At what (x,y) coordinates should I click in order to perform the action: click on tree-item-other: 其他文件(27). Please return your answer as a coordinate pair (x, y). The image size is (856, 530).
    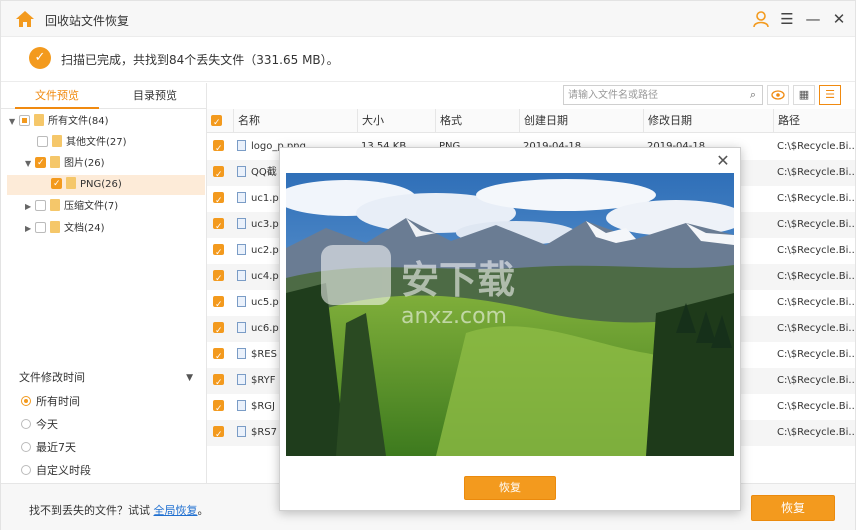
    Looking at the image, I should click on (77, 143).